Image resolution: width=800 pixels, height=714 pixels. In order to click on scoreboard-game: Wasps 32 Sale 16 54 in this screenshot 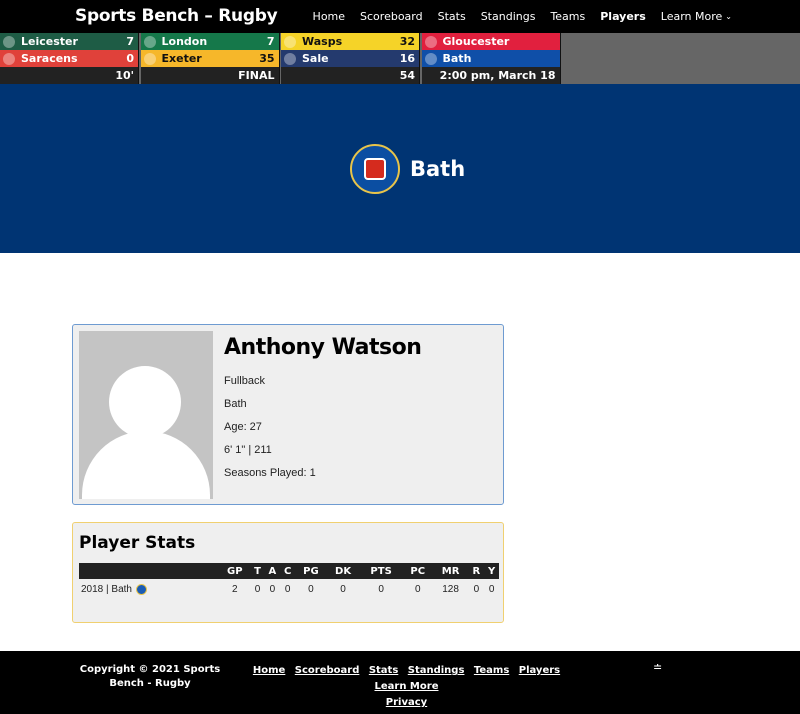, I will do `click(350, 58)`.